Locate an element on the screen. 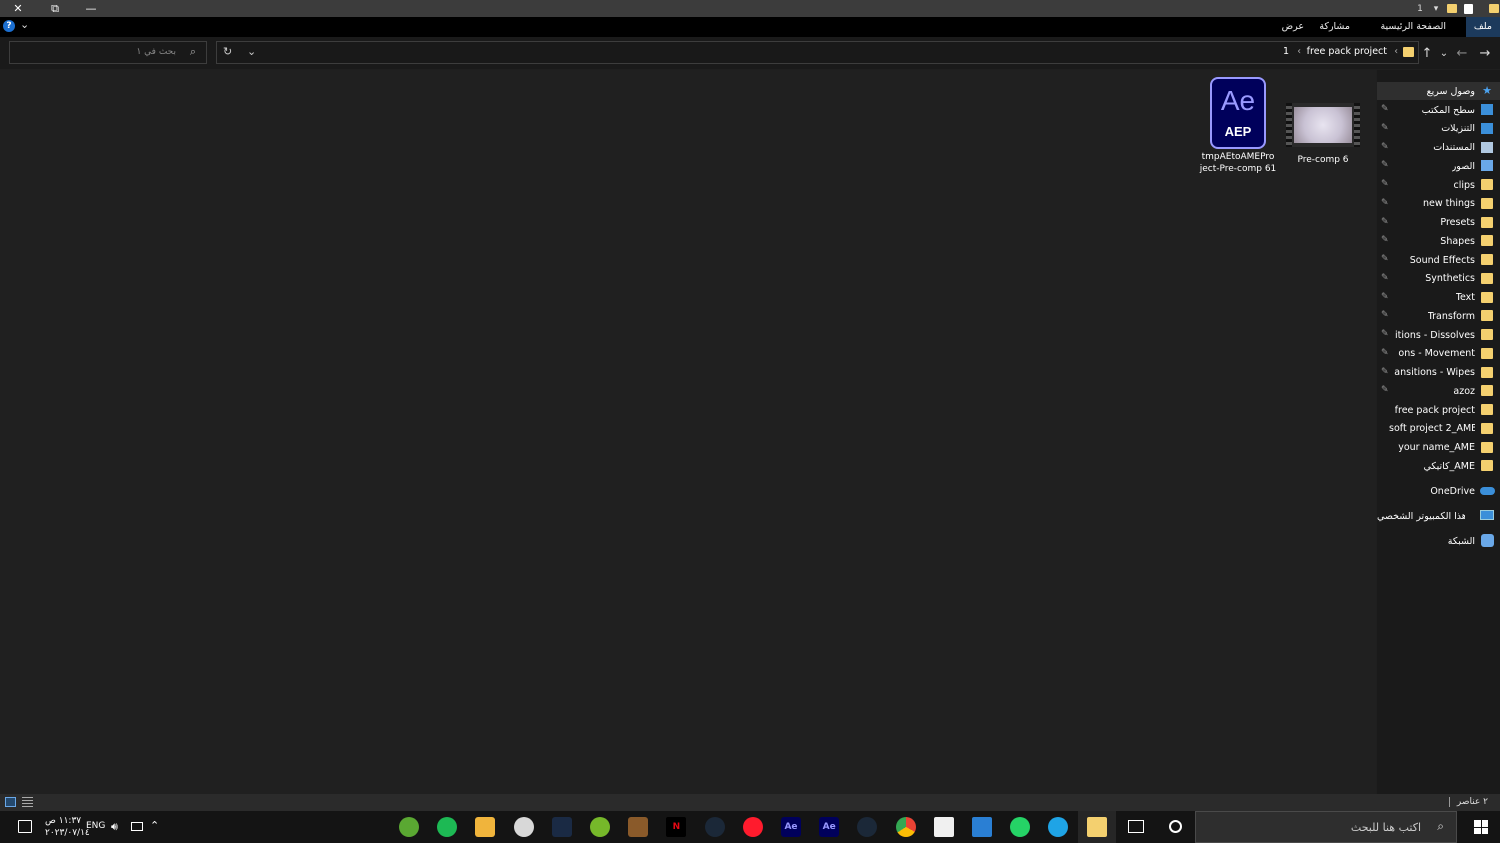  store-icon is located at coordinates (943, 827).